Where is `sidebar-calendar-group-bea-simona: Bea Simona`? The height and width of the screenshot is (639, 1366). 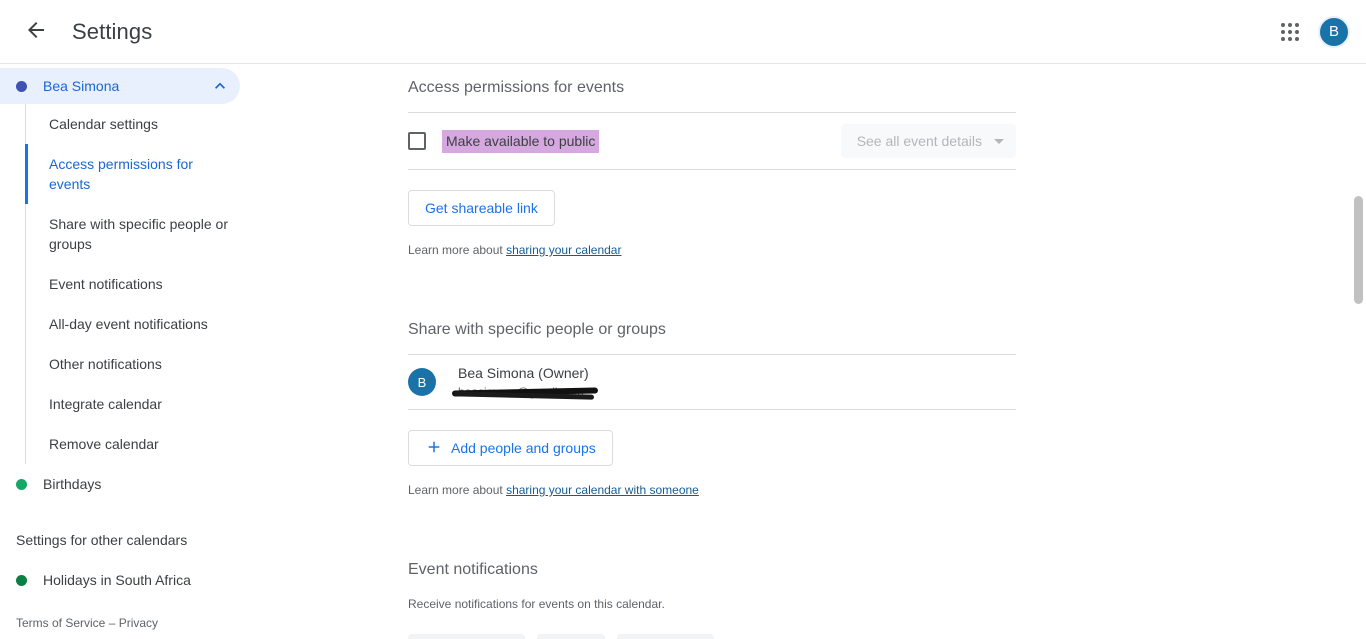 sidebar-calendar-group-bea-simona: Bea Simona is located at coordinates (120, 86).